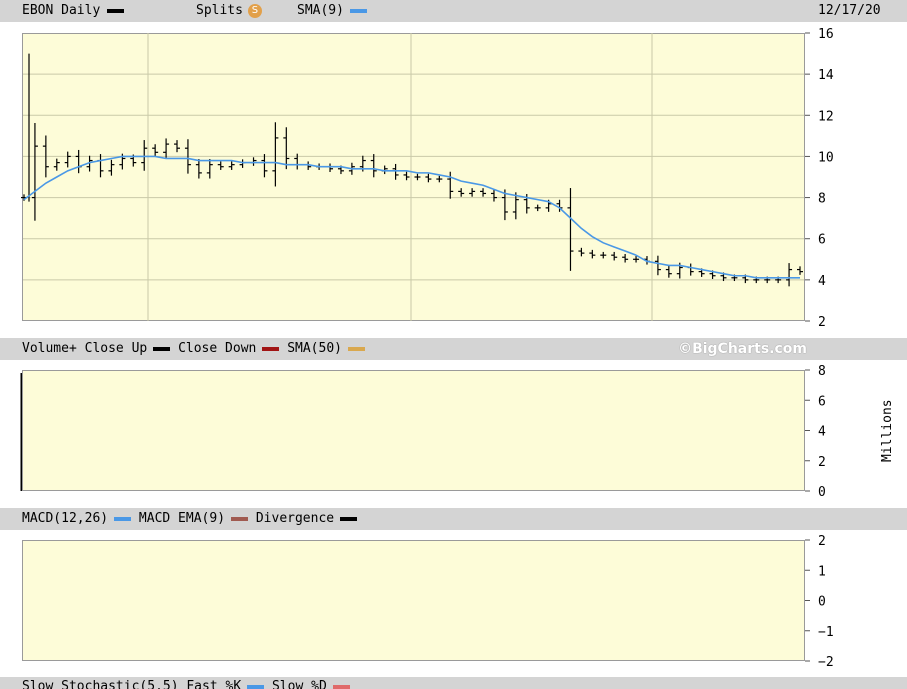 Image resolution: width=907 pixels, height=689 pixels. Describe the element at coordinates (822, 462) in the screenshot. I see `volume-ytick-label: 2` at that location.